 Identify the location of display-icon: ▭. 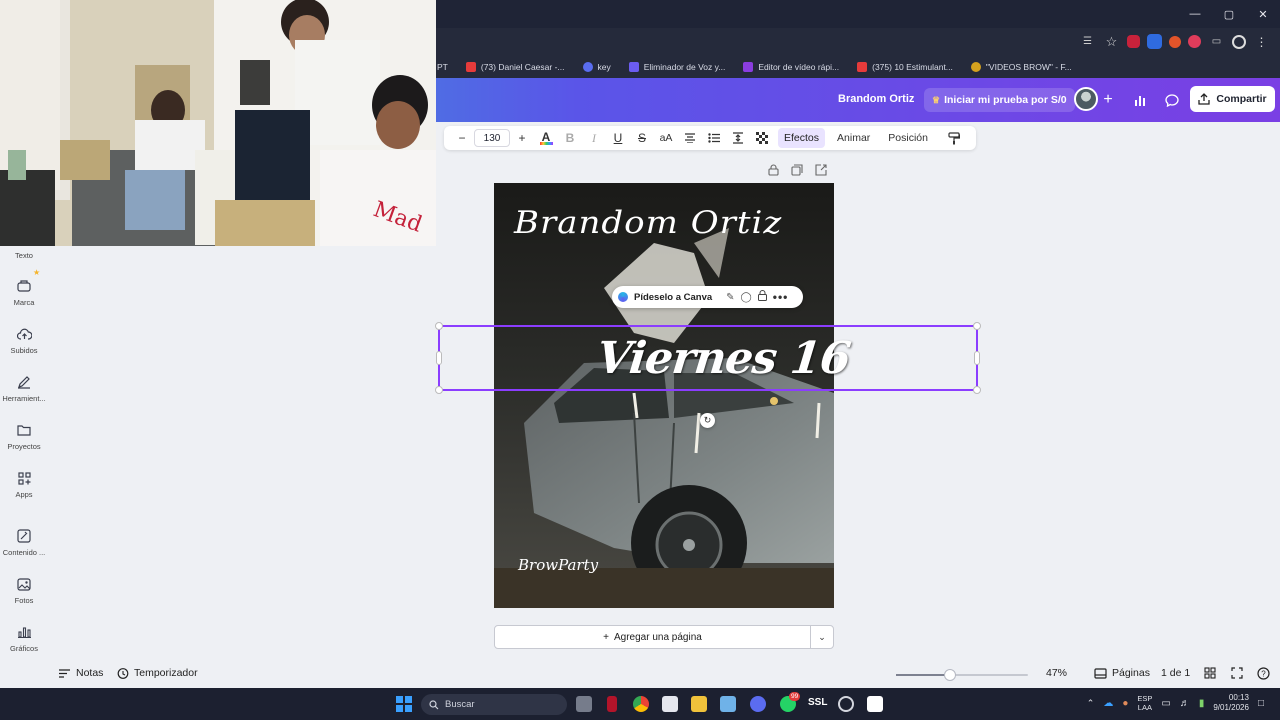
(1165, 703).